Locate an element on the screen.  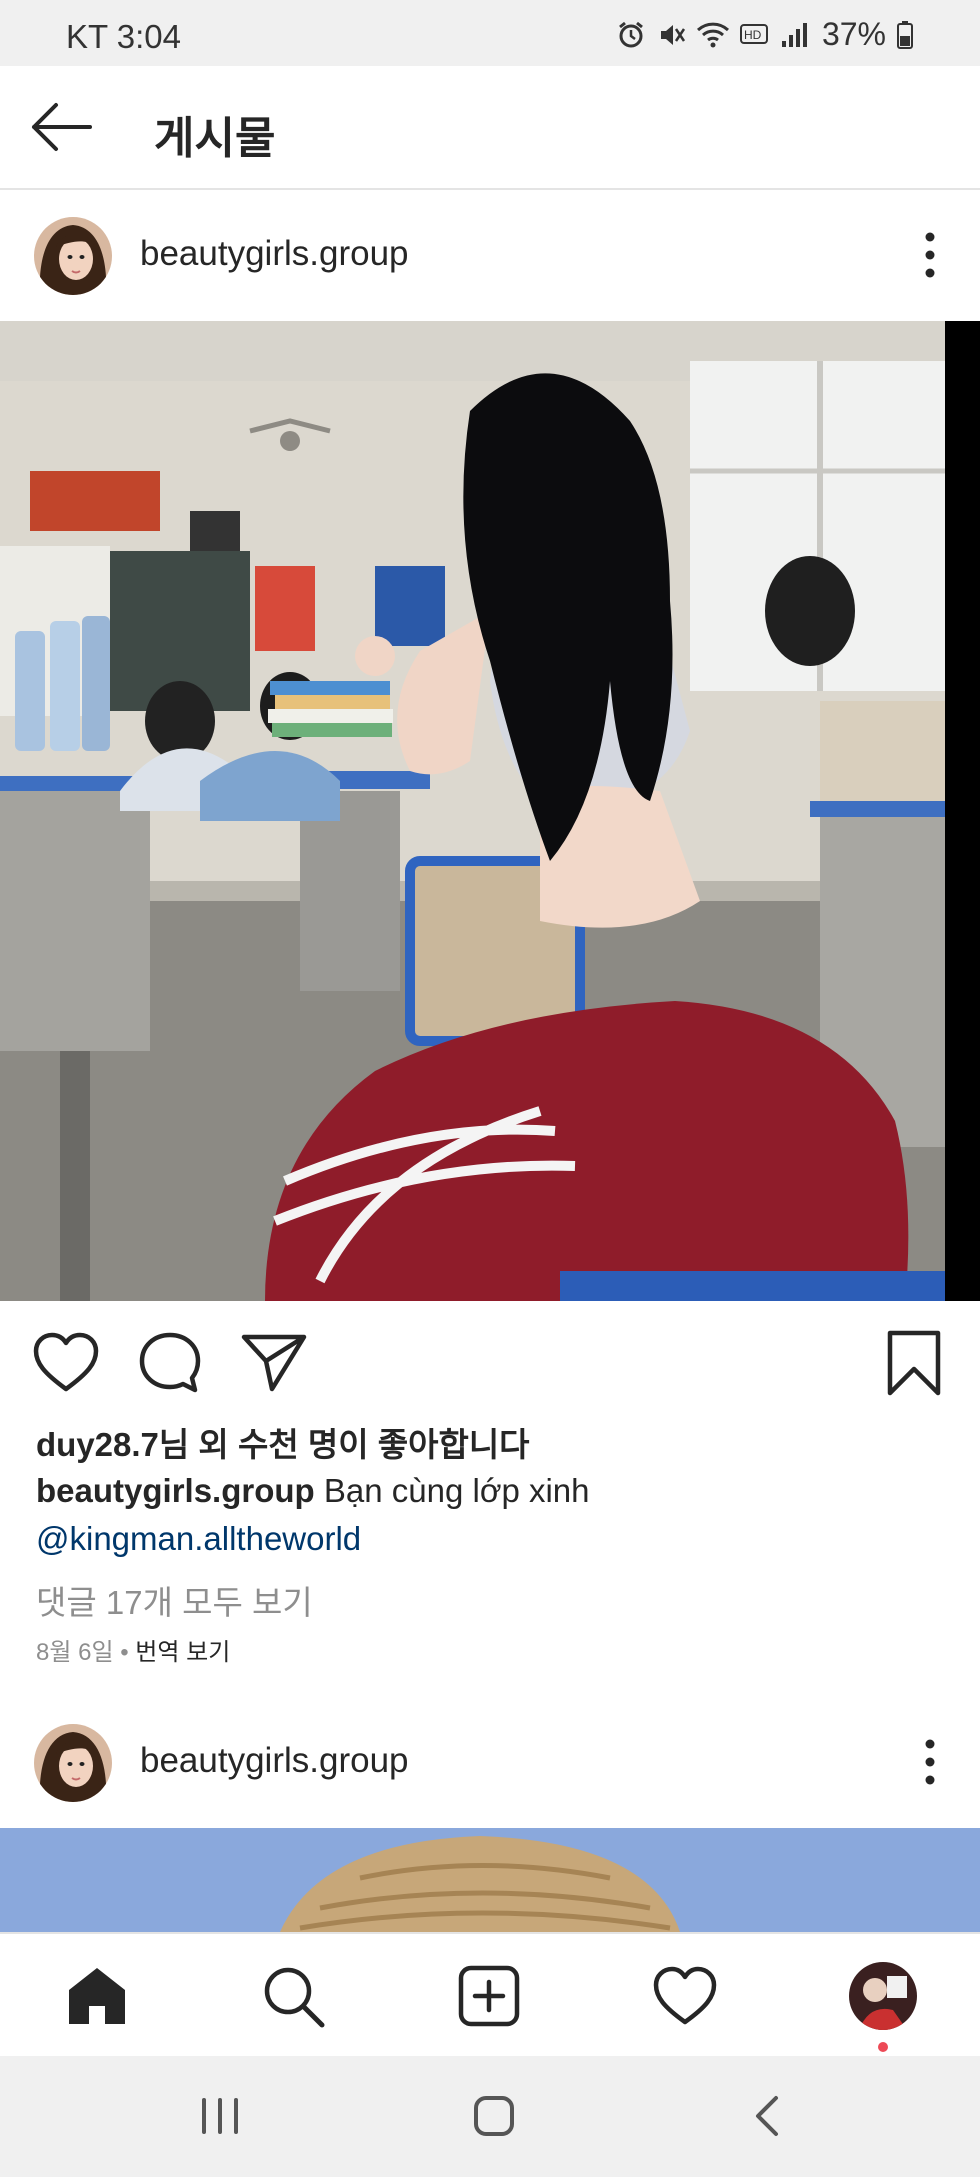
page-title: 게시물 is located at coordinates (215, 138).